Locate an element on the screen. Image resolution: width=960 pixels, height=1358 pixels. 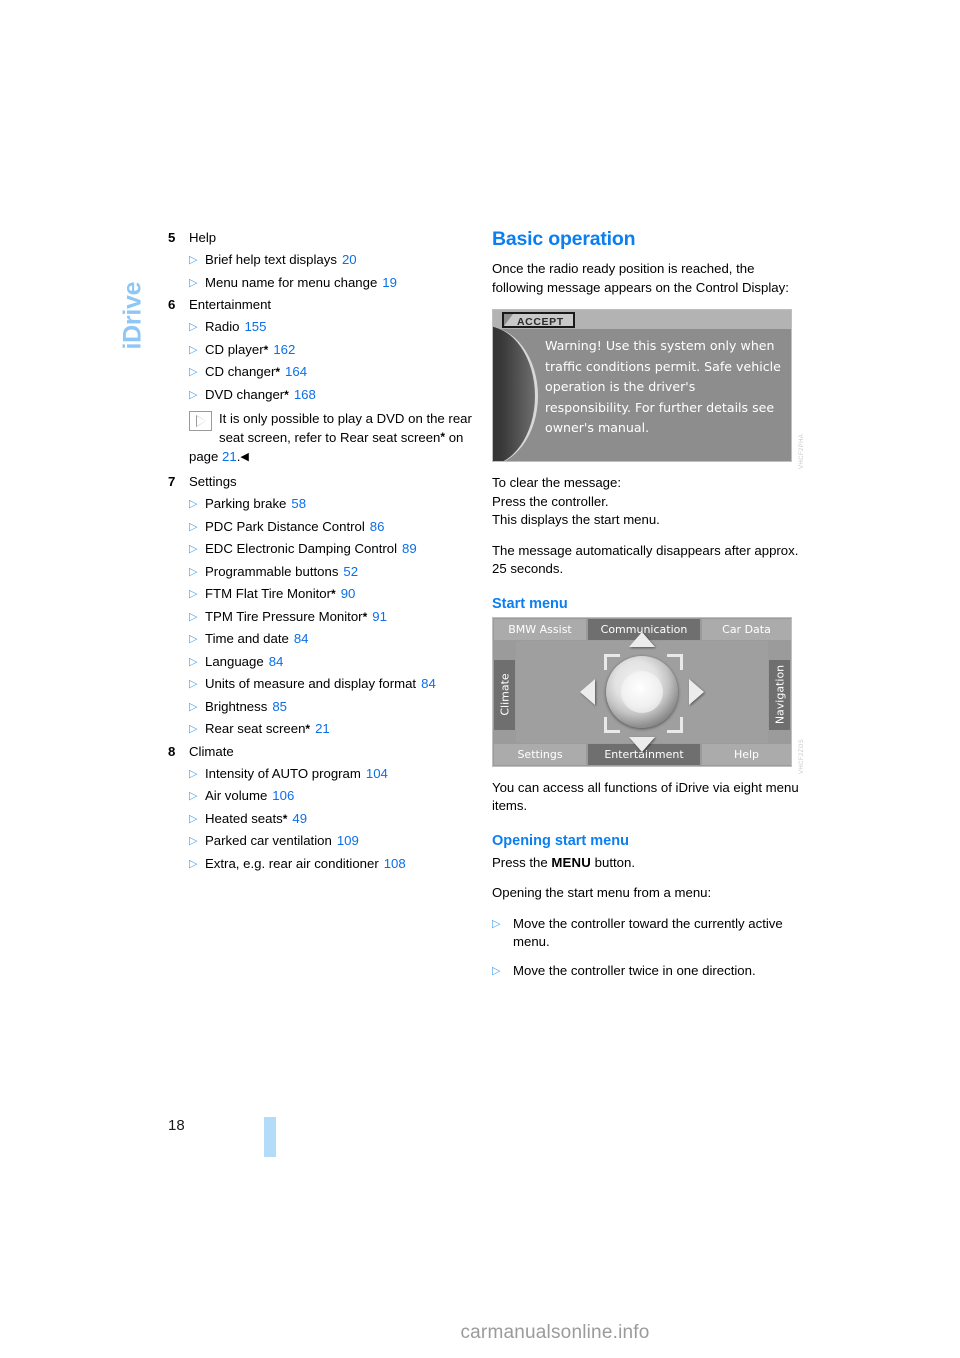
toc-item: ▷ Units of measure and display format 84 is located at coordinates (334, 684).